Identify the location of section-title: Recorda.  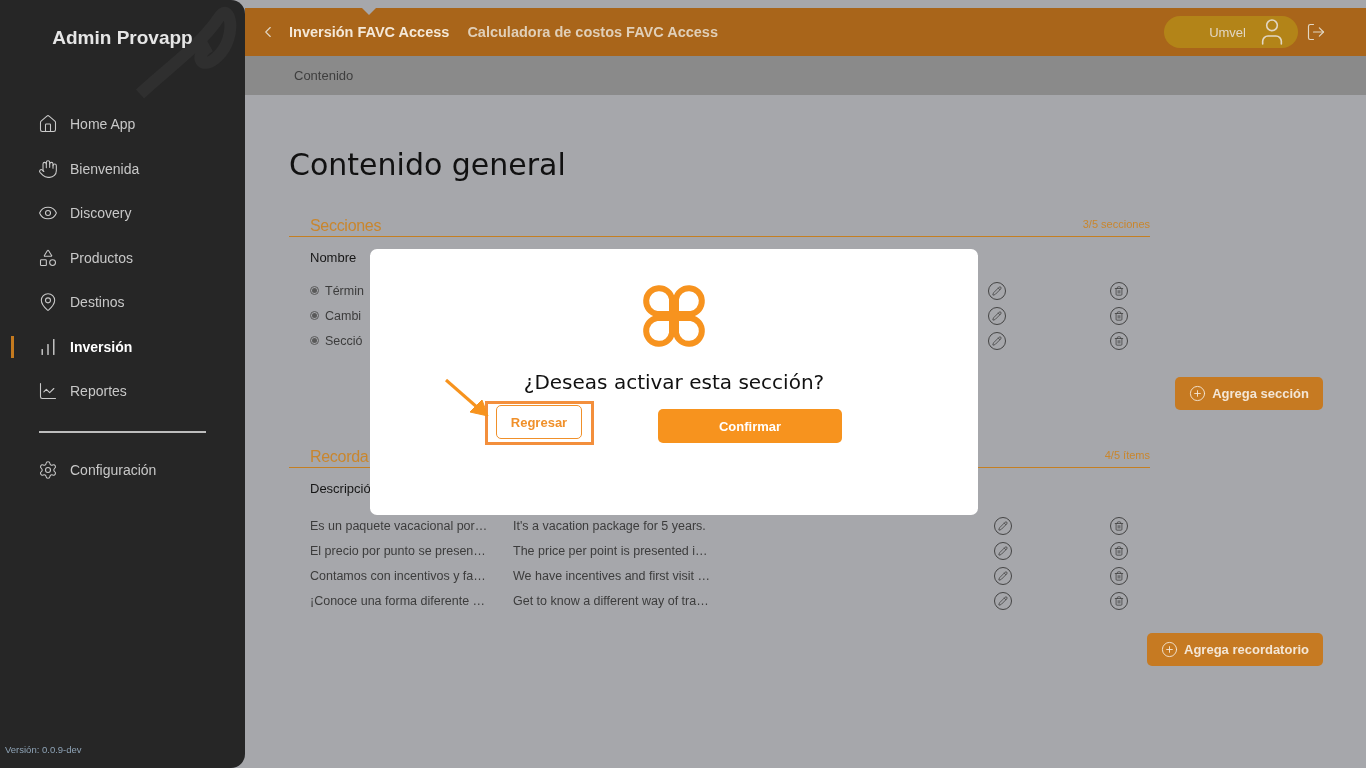
(339, 457).